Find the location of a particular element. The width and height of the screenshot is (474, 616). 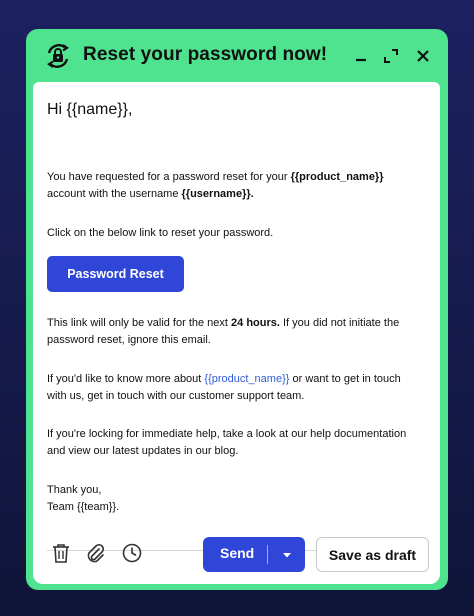

close-icon is located at coordinates (423, 56).